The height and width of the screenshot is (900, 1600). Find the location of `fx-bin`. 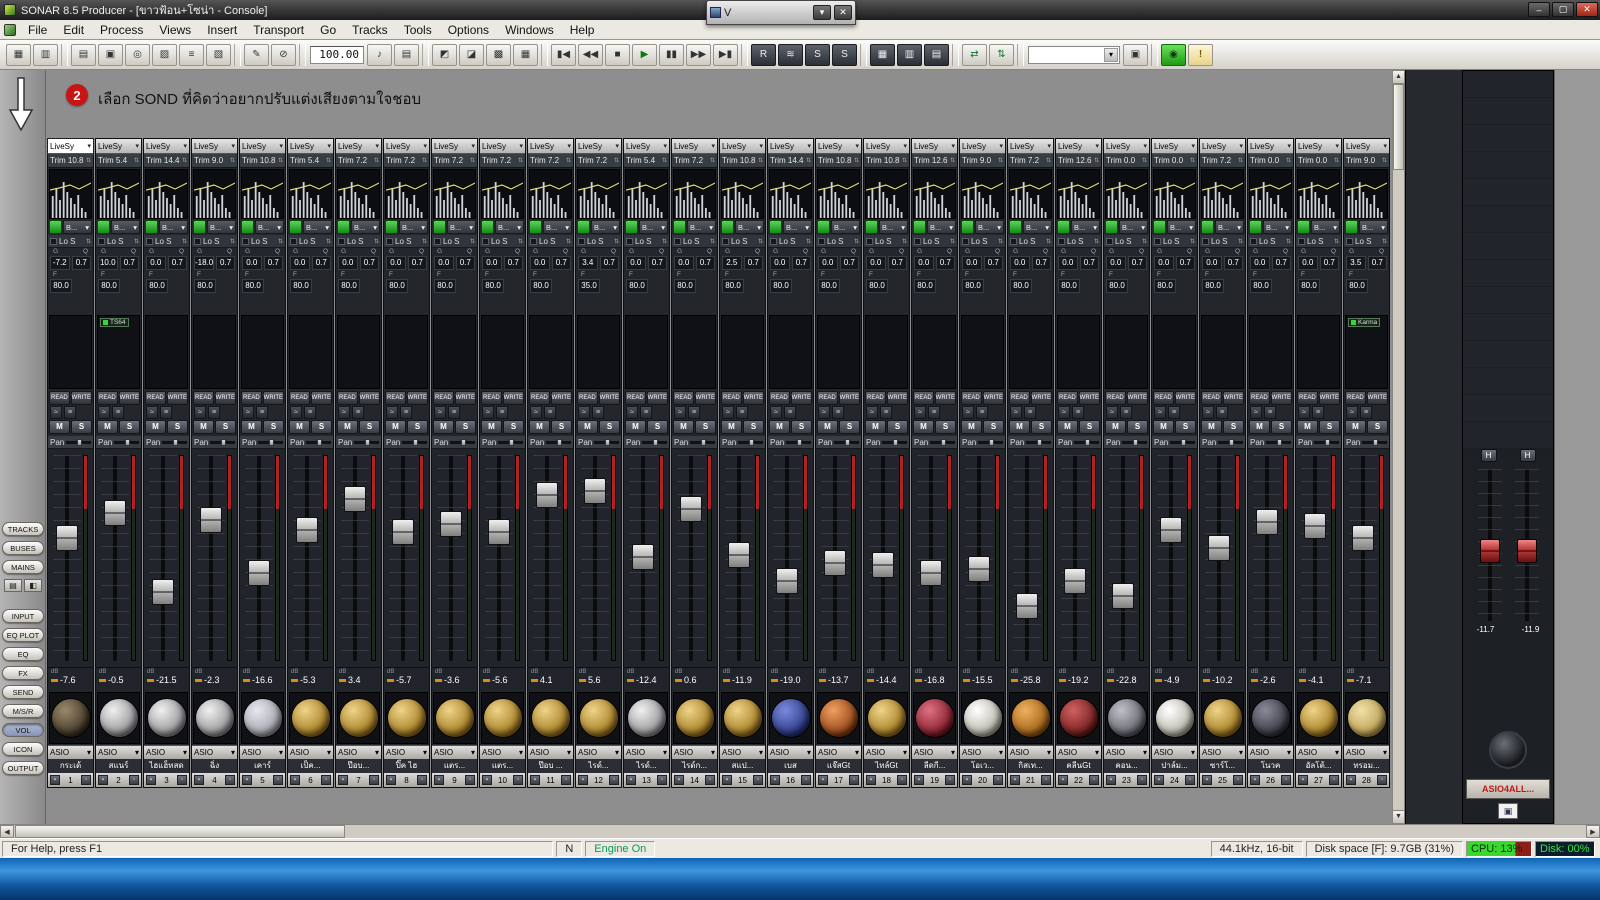

fx-bin is located at coordinates (166, 352).